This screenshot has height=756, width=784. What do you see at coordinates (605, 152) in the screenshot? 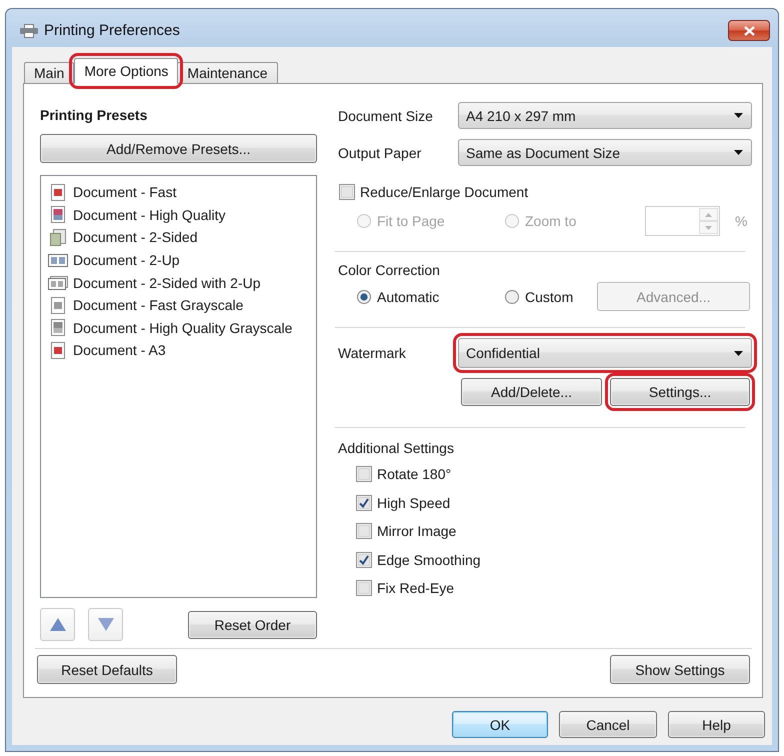
I see `dropdown: Same as Document Size` at bounding box center [605, 152].